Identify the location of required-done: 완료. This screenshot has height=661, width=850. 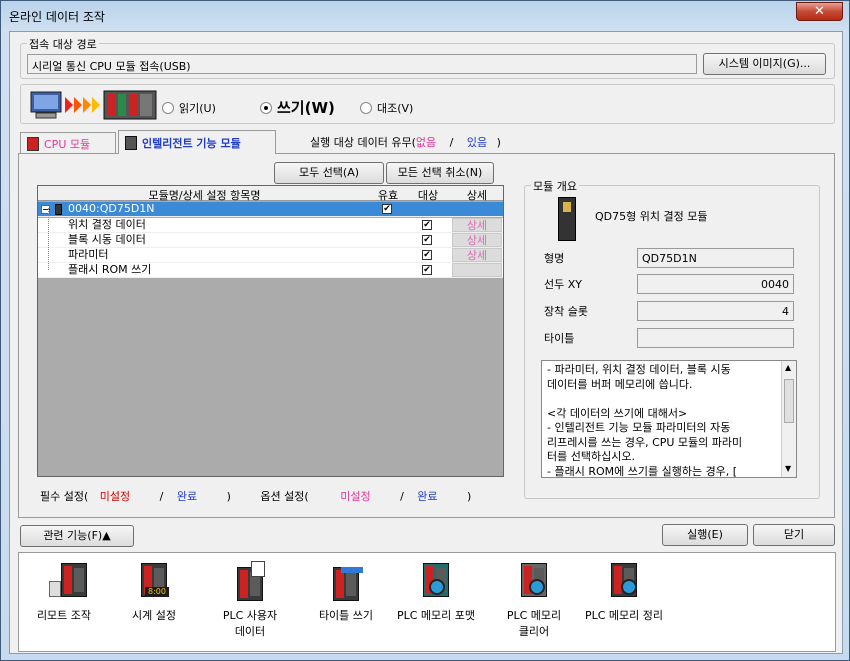
(187, 496).